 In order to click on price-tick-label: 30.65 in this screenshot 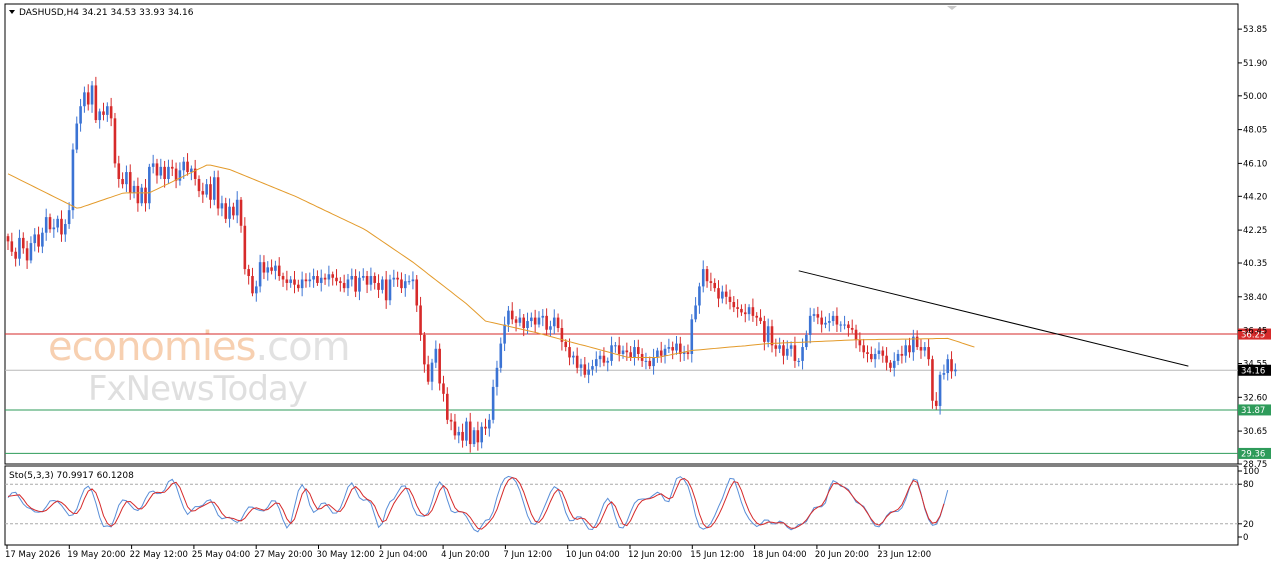, I will do `click(1255, 432)`.